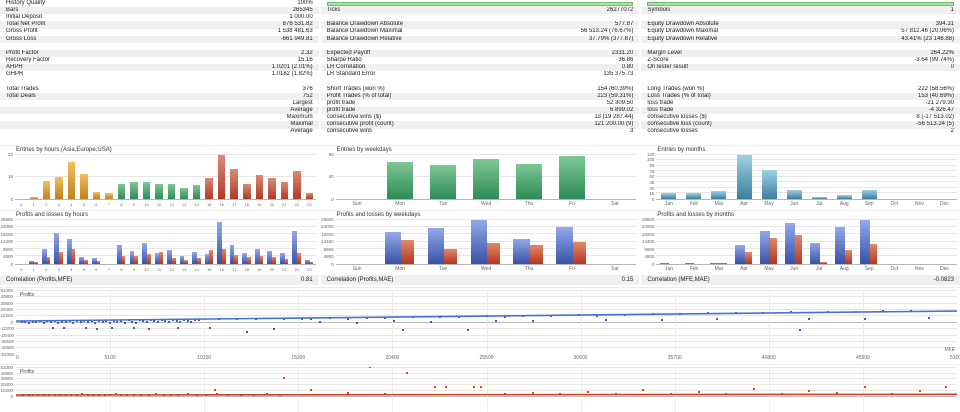 Image resolution: width=960 pixels, height=412 pixels. I want to click on x-axis-labels: JanFebMarAprMayJunJulAugSepOctNovDec, so click(806, 269).